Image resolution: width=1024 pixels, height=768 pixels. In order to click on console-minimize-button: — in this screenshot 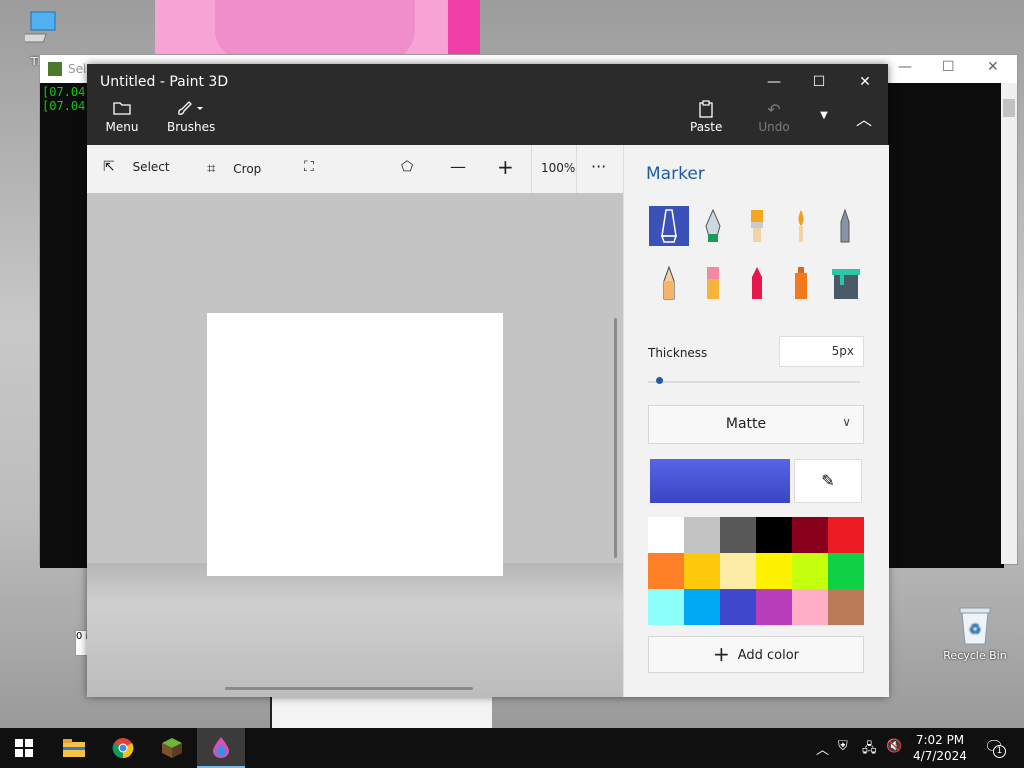, I will do `click(905, 67)`.